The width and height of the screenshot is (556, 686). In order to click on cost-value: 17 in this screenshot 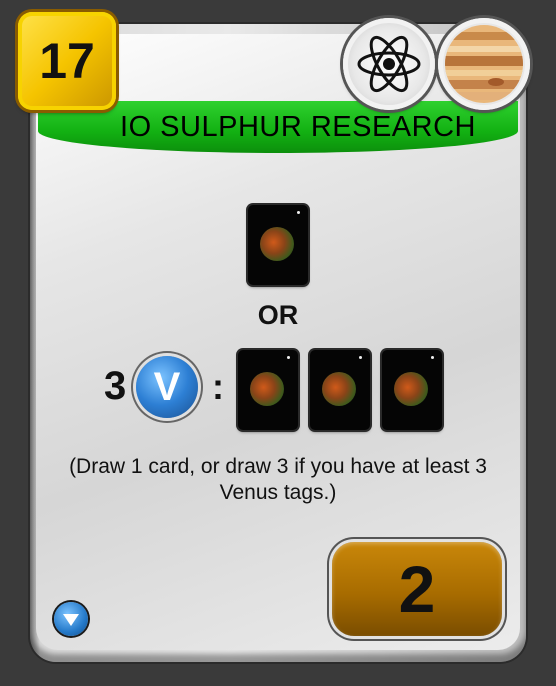, I will do `click(67, 61)`.